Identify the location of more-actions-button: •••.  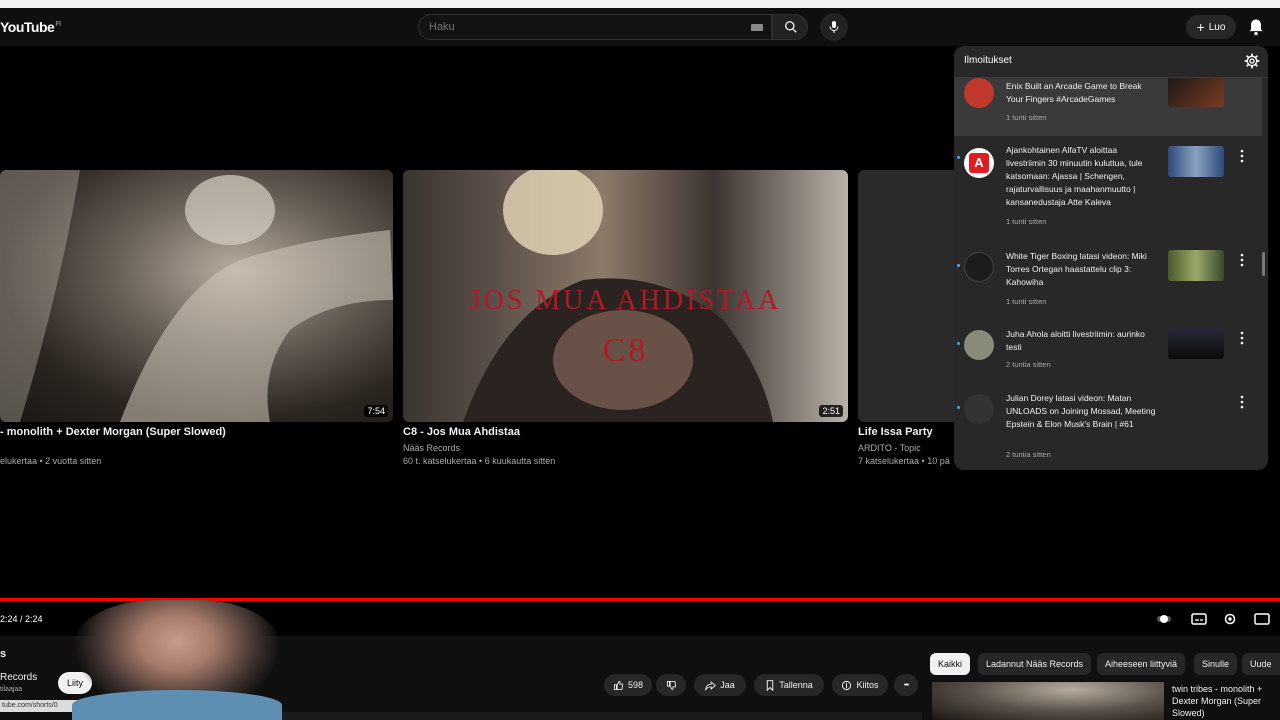
(906, 685).